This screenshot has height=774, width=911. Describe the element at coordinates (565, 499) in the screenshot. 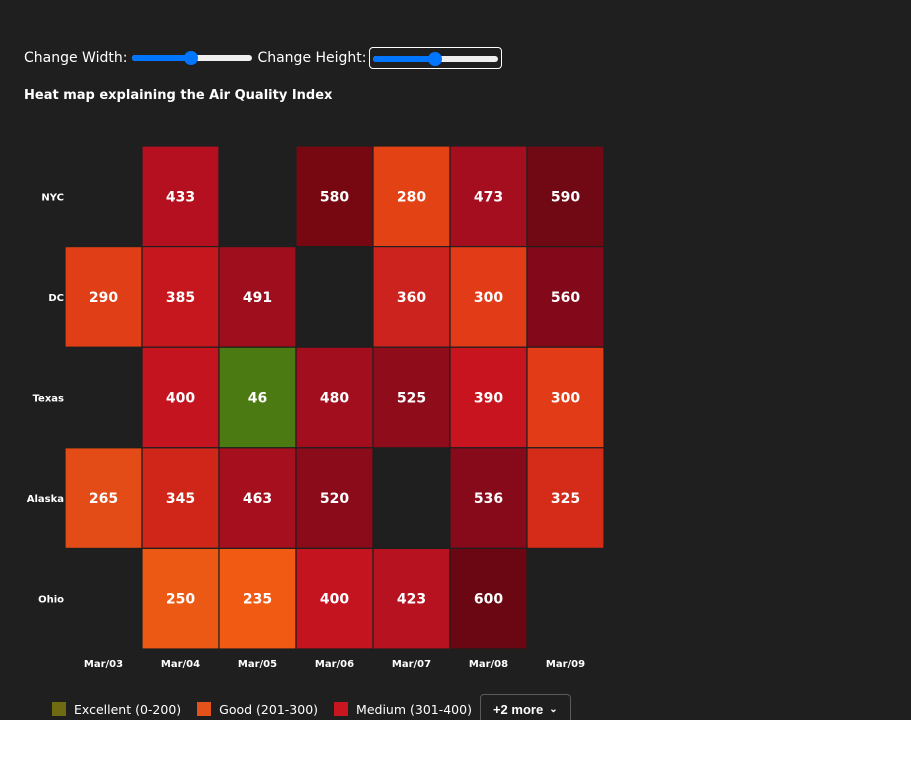

I see `cell-value-label: 325` at that location.